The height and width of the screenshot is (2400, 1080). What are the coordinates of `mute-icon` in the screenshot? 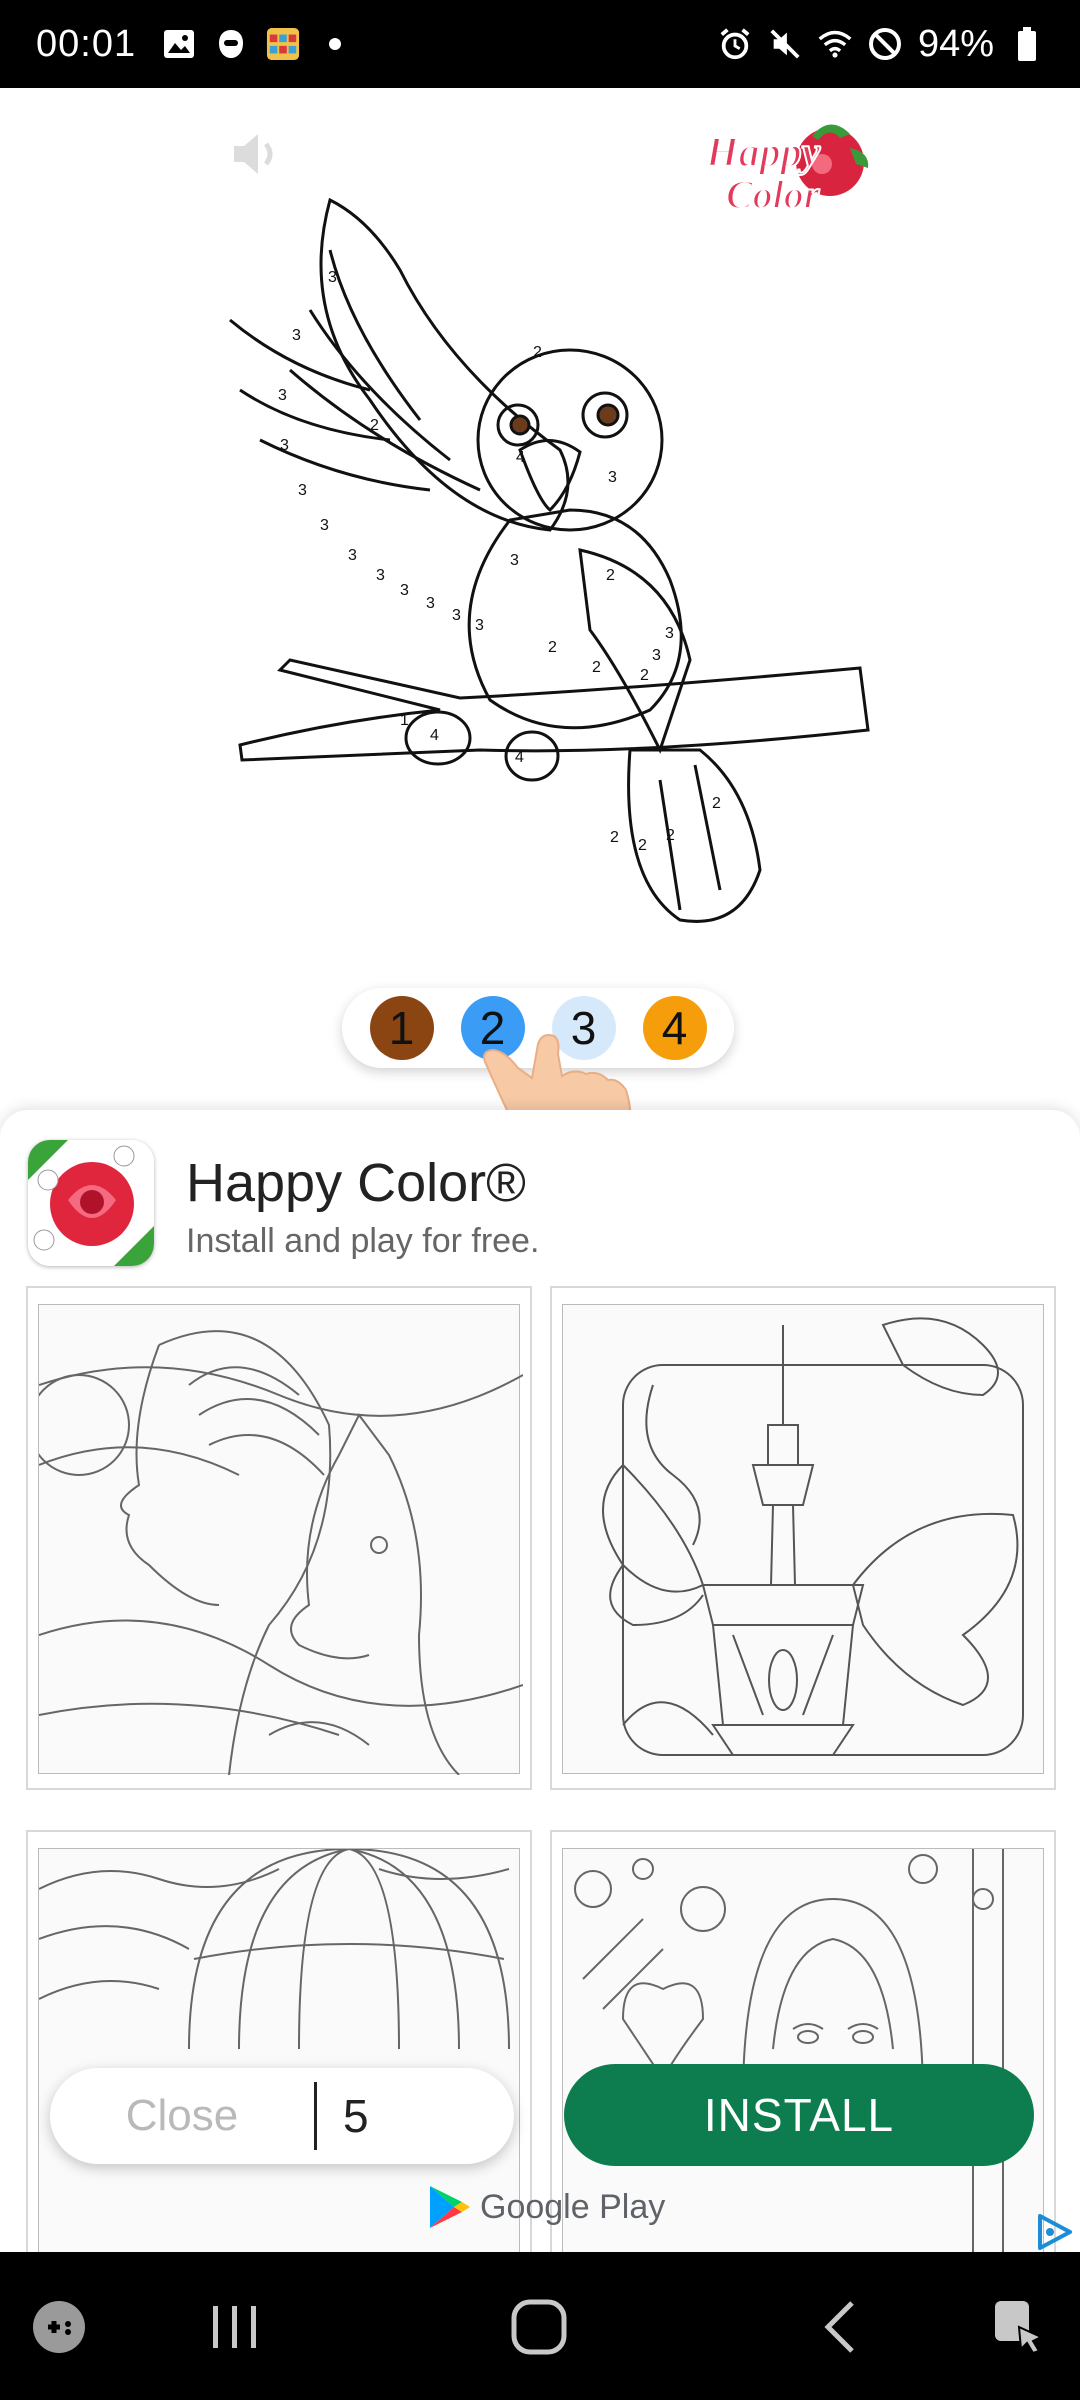 It's located at (785, 44).